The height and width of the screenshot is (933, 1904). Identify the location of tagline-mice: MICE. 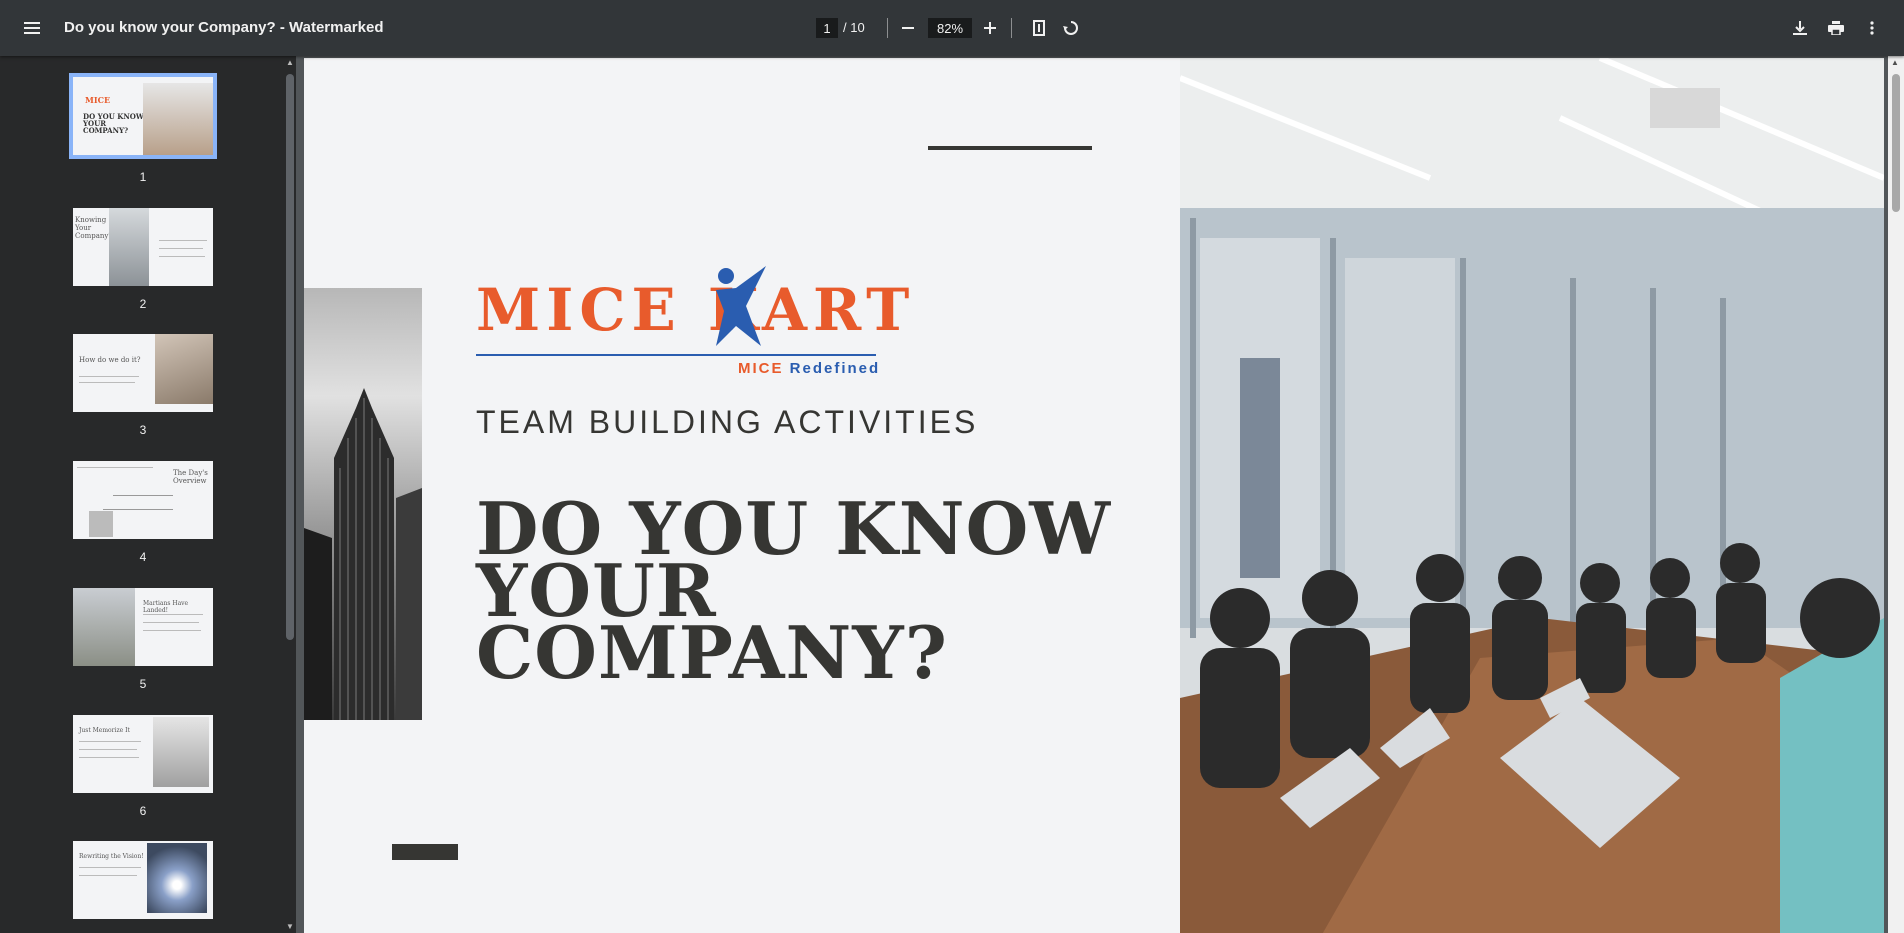
(761, 368).